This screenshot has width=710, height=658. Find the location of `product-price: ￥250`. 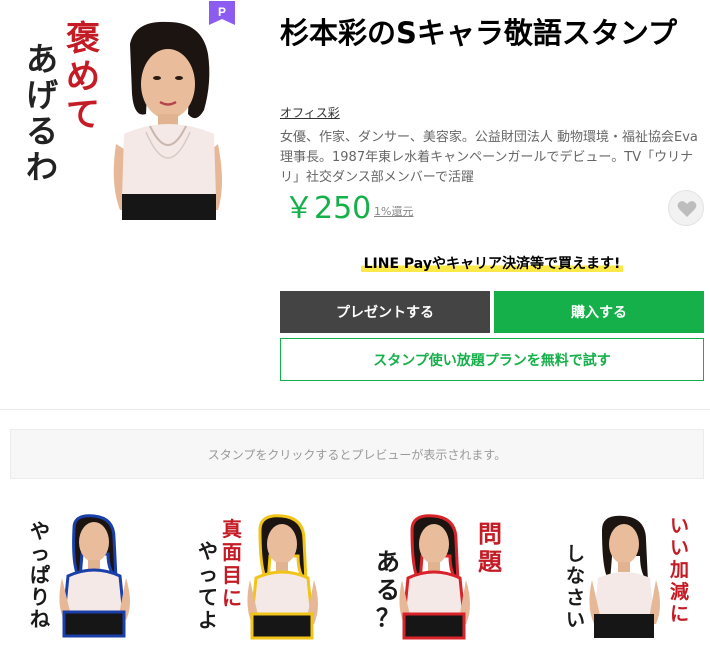

product-price: ￥250 is located at coordinates (328, 208).